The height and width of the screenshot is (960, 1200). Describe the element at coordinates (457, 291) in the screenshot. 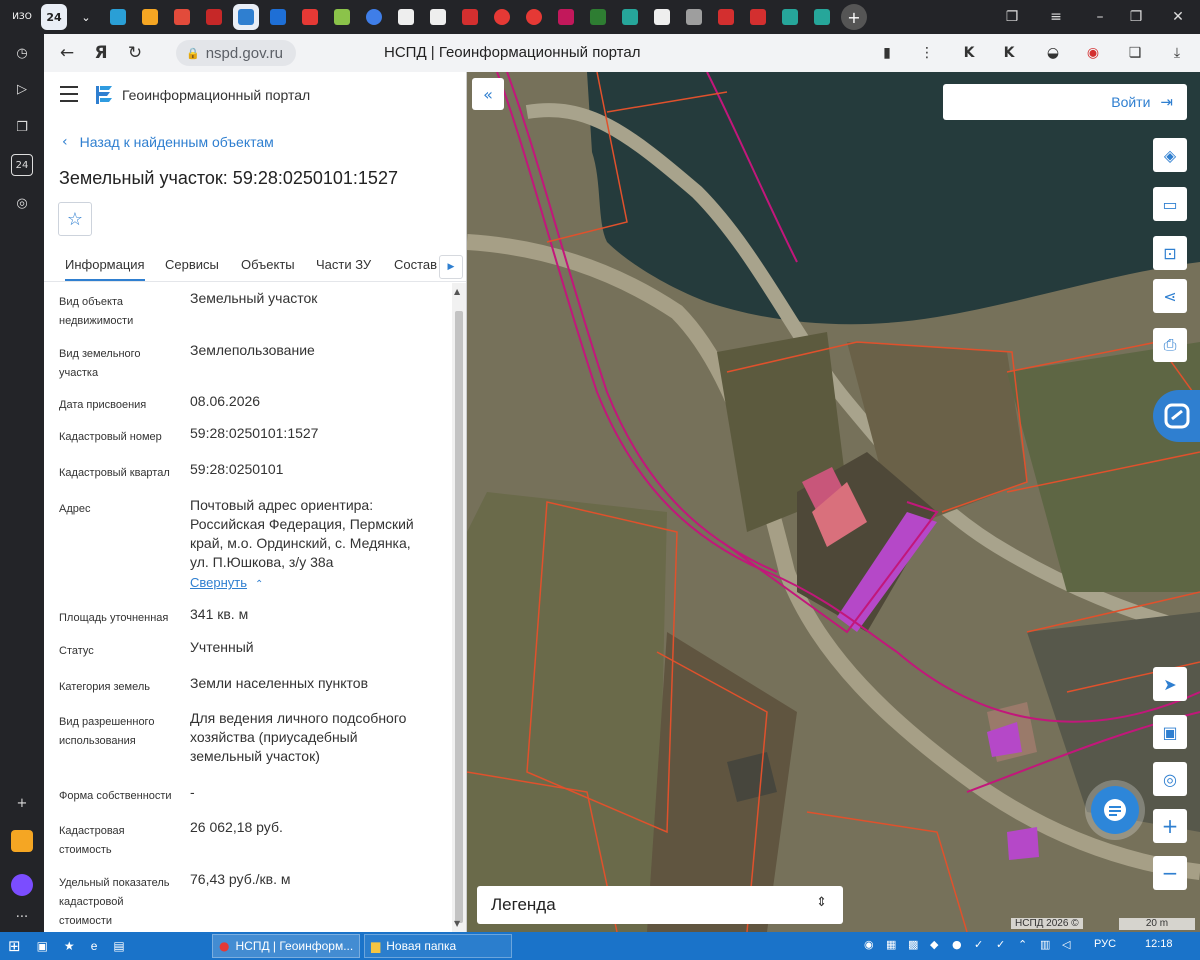

I see `scroll-up-icon: ▲` at that location.